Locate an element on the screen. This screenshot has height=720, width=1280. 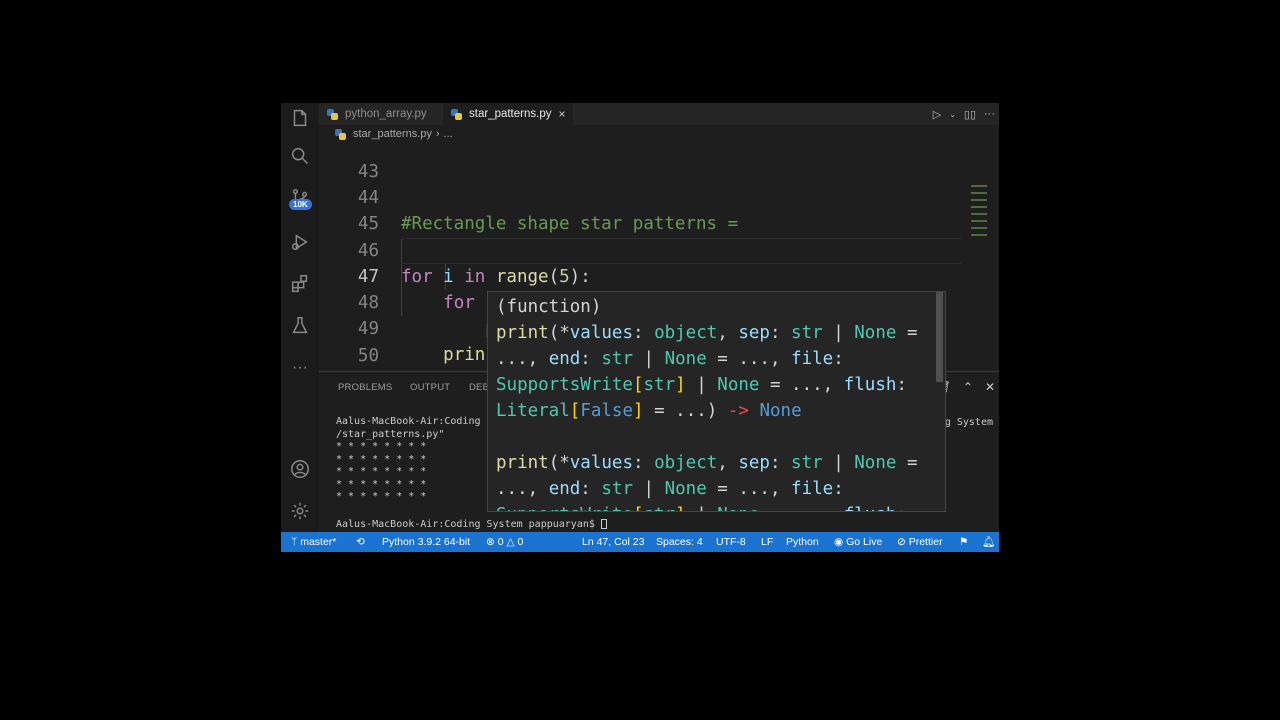
prettier-check-icon: ⊘ is located at coordinates (903, 542).